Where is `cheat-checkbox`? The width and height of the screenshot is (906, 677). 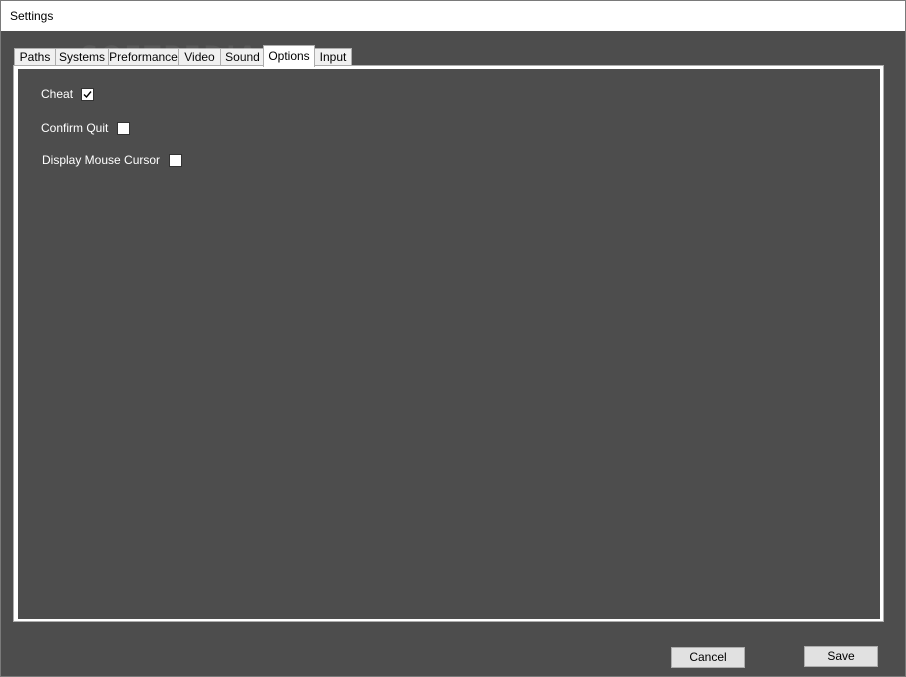 cheat-checkbox is located at coordinates (88, 94).